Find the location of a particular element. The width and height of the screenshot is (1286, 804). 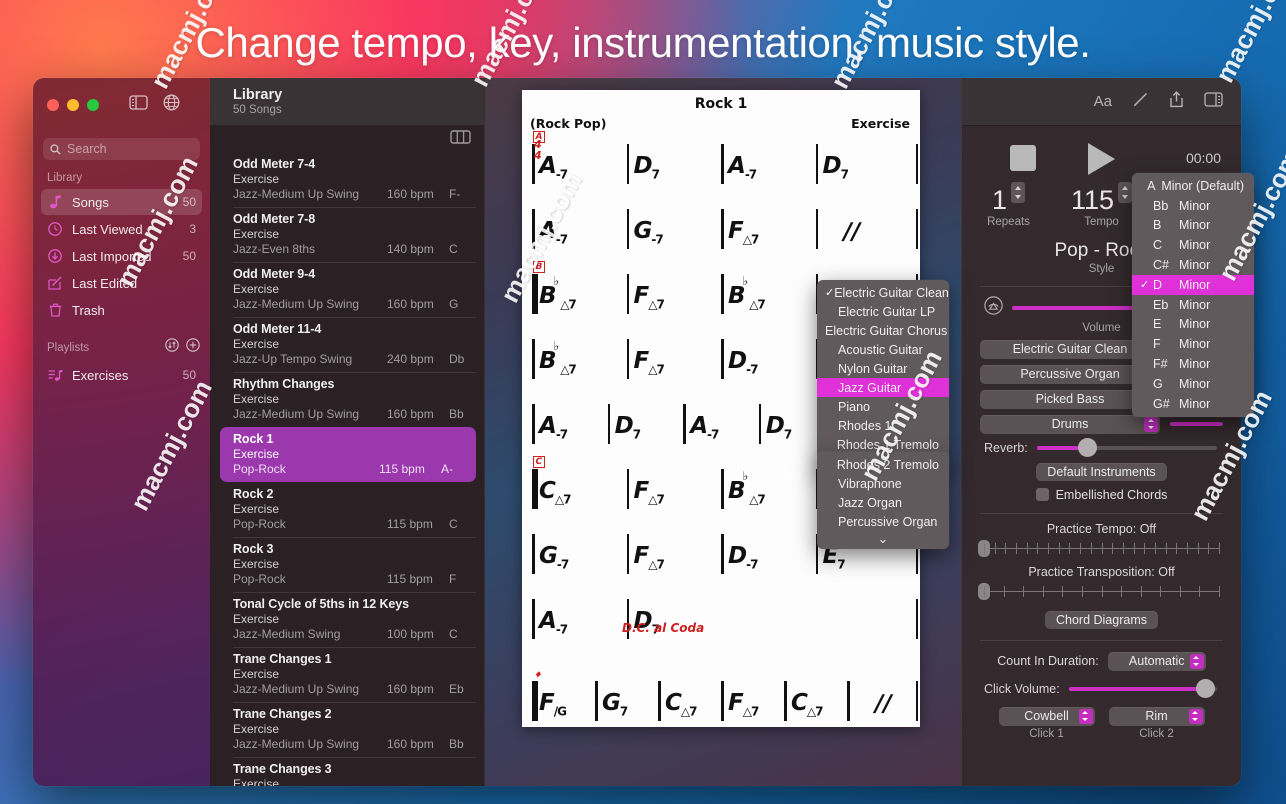

menu-item: Piano is located at coordinates (883, 406).